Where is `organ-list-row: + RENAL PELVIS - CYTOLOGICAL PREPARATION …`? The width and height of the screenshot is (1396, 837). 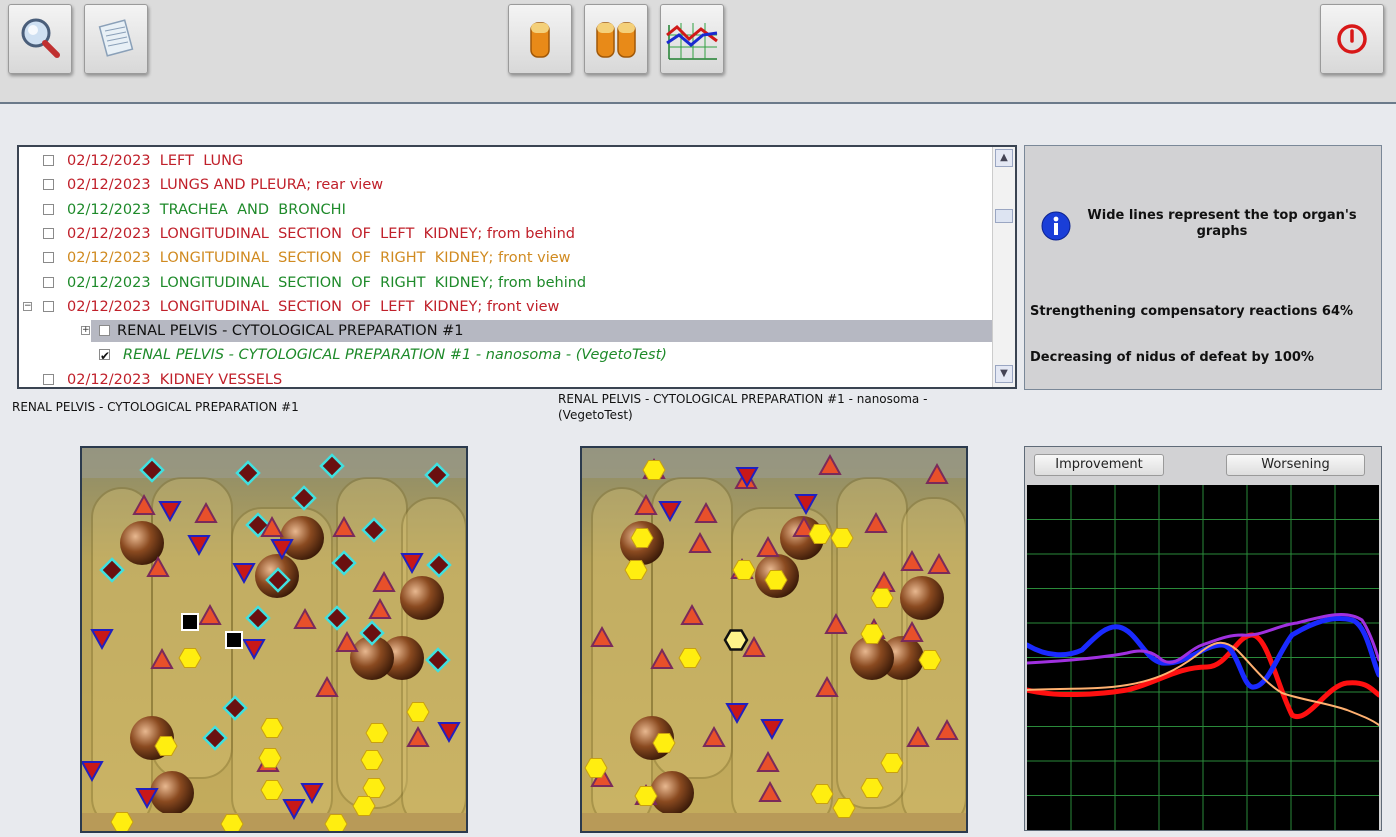
organ-list-row: + RENAL PELVIS - CYTOLOGICAL PREPARATION … is located at coordinates (537, 331).